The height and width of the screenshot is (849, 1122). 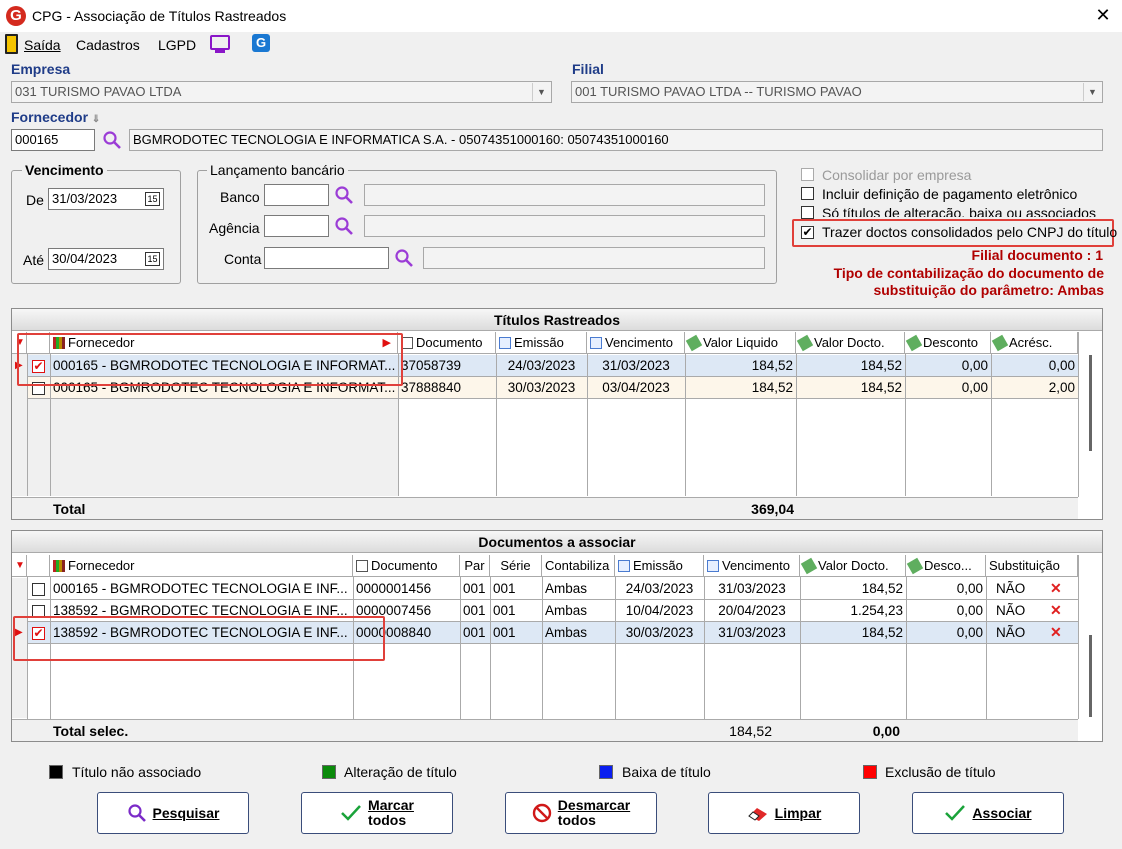 I want to click on col-substituicao: Substituição, so click(x=1032, y=566).